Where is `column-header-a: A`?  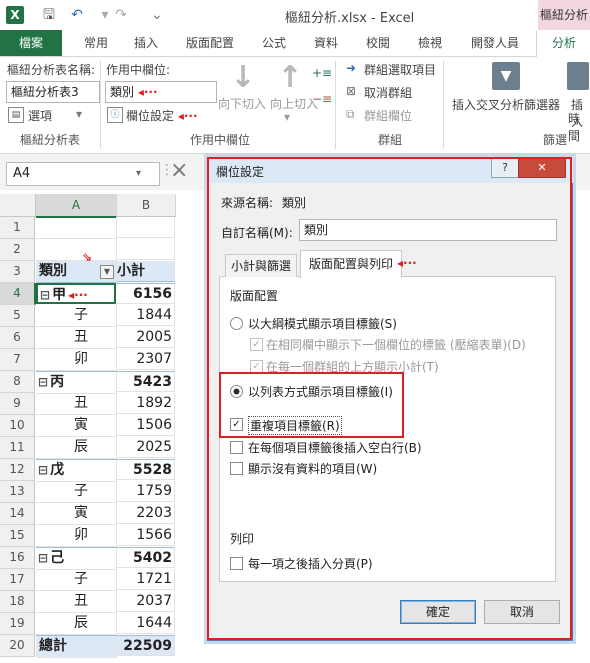
column-header-a: A is located at coordinates (76, 206).